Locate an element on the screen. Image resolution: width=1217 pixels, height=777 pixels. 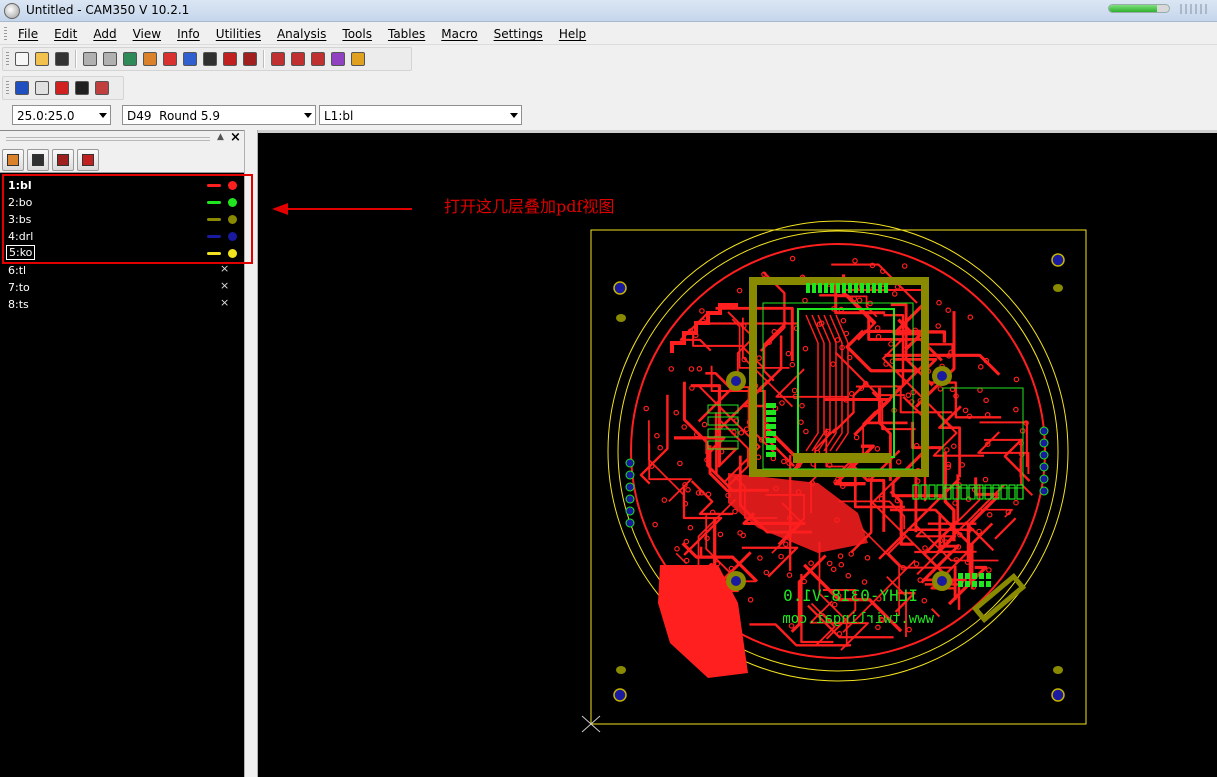
dcode-select: D49 Round 5.9 is located at coordinates (219, 115).